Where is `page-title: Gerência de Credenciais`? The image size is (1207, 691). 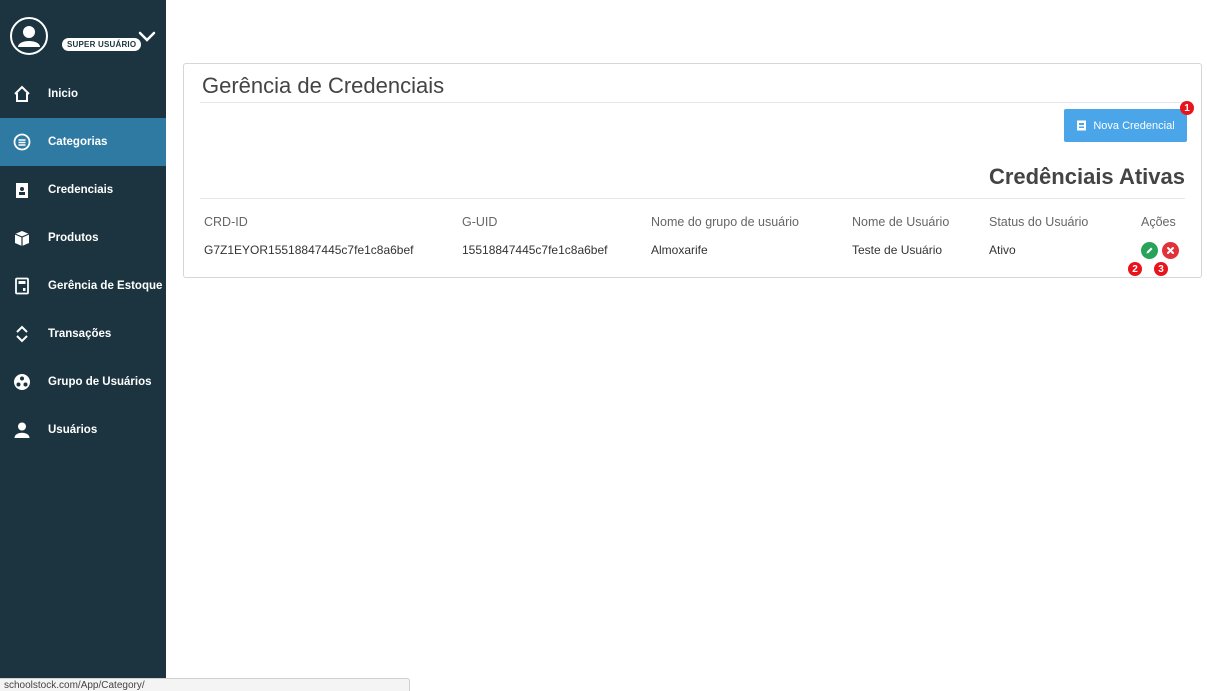
page-title: Gerência de Credenciais is located at coordinates (323, 85).